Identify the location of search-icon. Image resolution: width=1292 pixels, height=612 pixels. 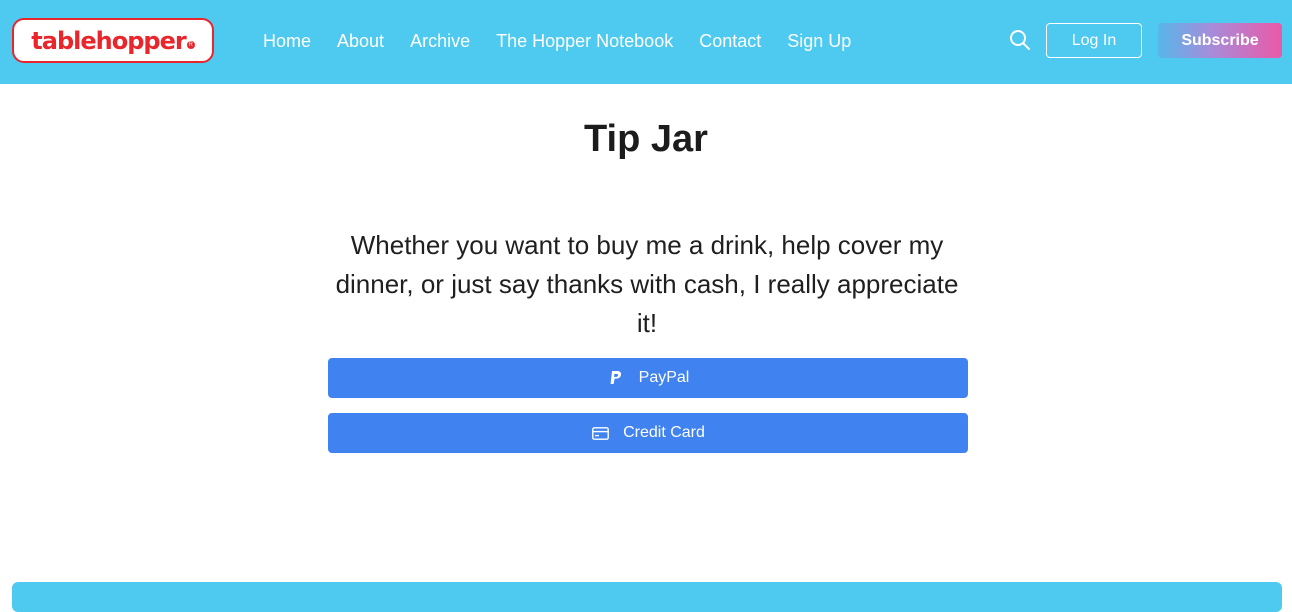
(1020, 40).